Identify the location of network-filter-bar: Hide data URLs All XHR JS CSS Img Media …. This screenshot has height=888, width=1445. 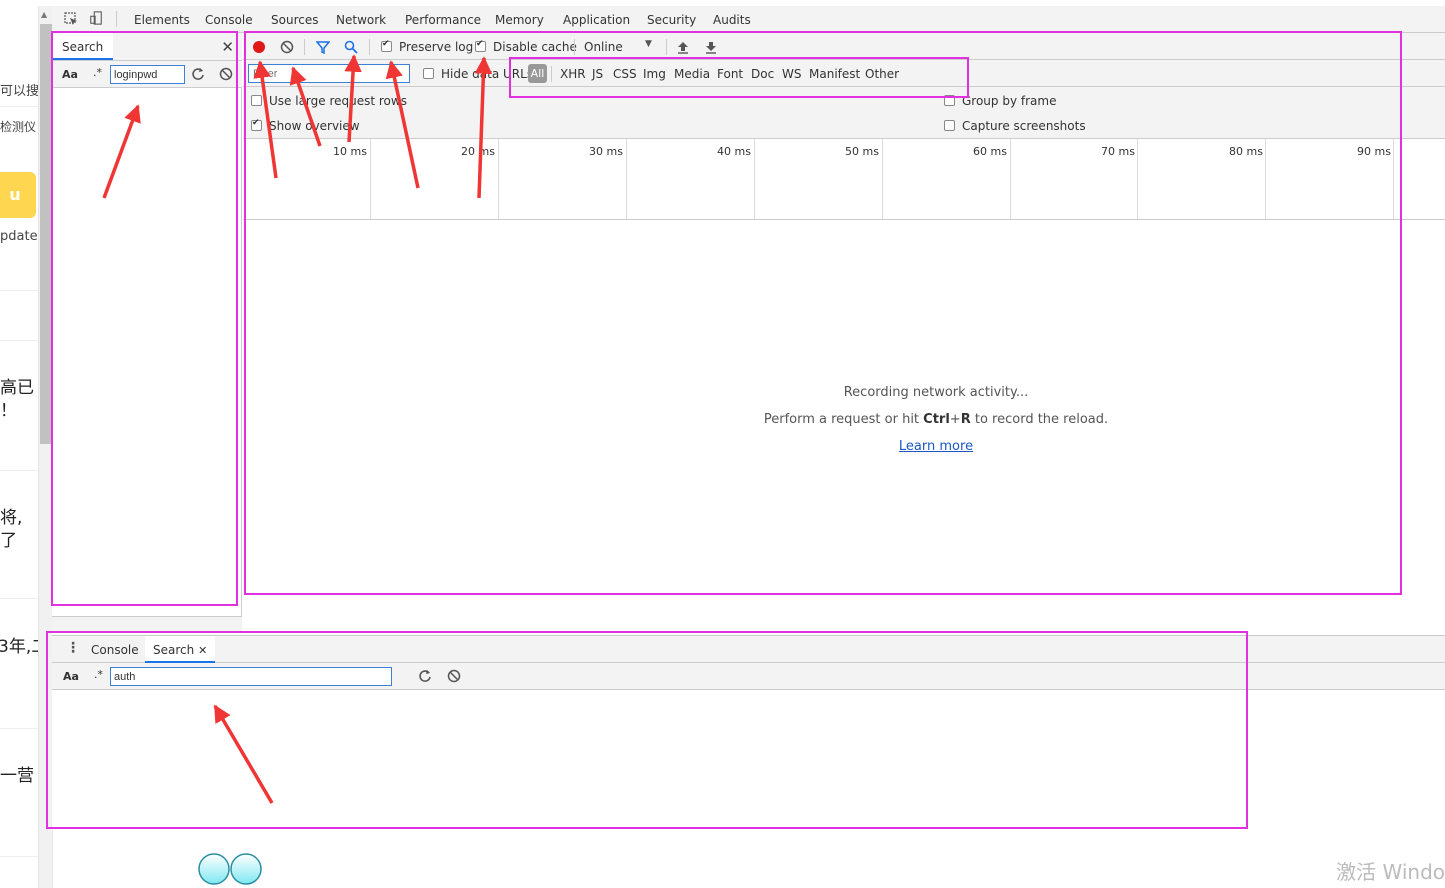
(844, 73).